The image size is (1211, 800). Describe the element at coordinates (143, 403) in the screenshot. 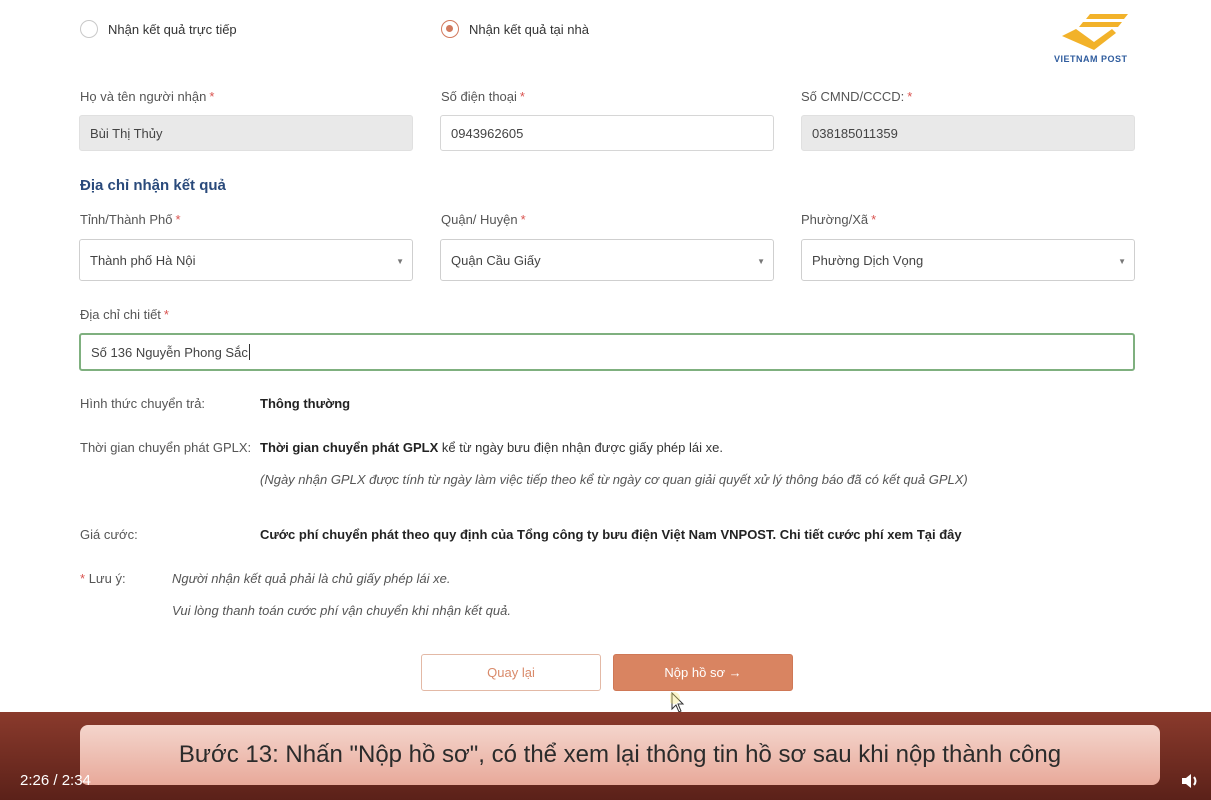

I see `delivery-method-label: Hình thức chuyển trả:` at that location.